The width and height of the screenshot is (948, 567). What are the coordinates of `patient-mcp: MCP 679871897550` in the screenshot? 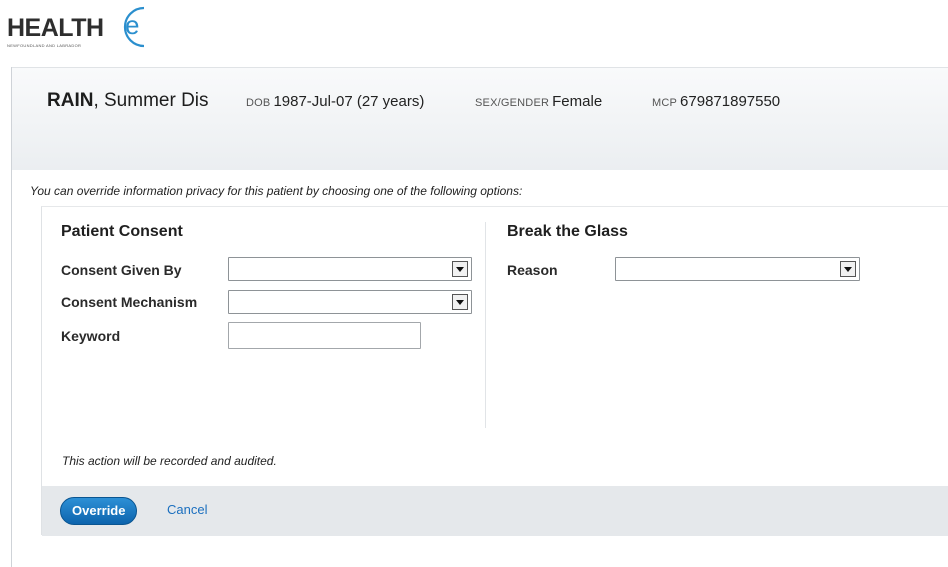 It's located at (716, 101).